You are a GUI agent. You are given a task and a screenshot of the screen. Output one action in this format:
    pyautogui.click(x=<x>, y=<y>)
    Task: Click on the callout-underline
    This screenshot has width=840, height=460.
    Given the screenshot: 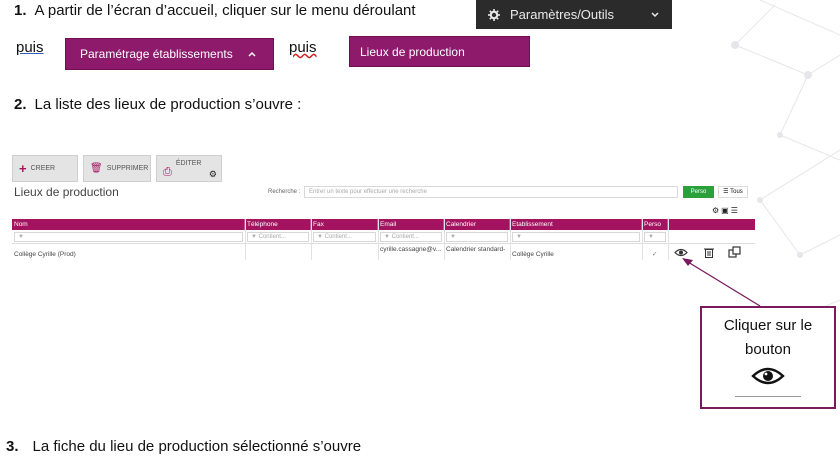 What is the action you would take?
    pyautogui.click(x=768, y=396)
    